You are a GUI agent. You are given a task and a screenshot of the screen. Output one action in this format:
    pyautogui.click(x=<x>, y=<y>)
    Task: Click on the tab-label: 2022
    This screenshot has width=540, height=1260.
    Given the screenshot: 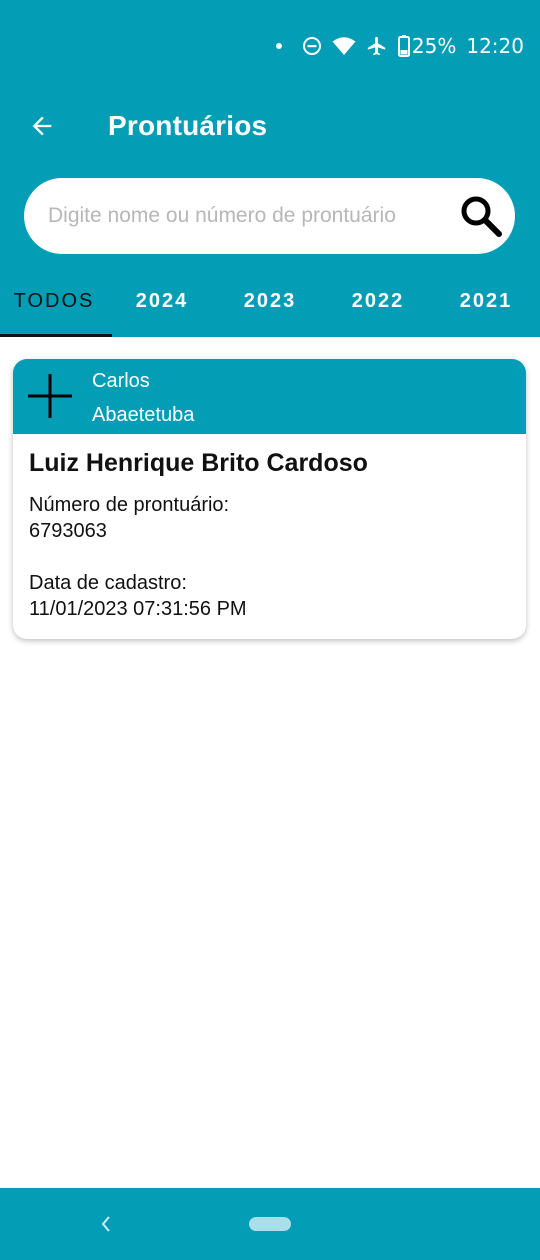 What is the action you would take?
    pyautogui.click(x=378, y=301)
    